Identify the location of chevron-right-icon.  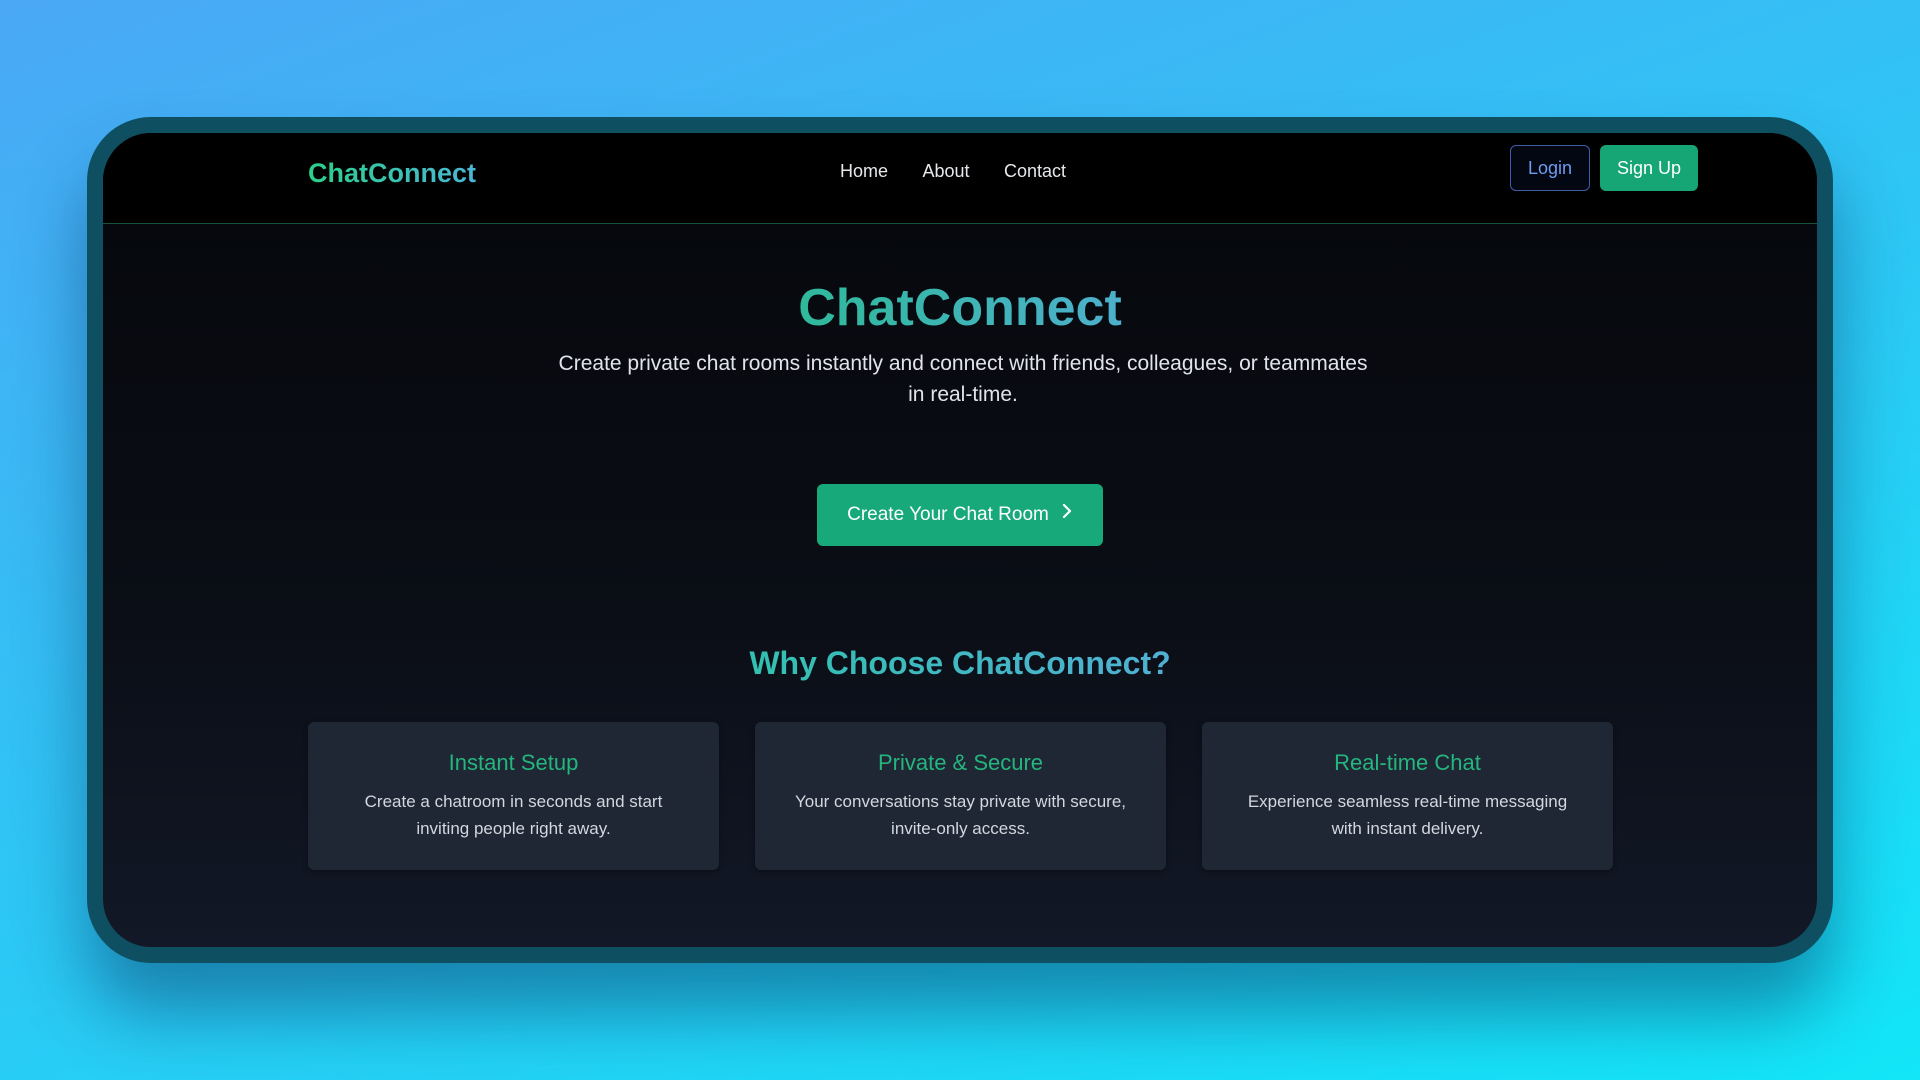
(1067, 515).